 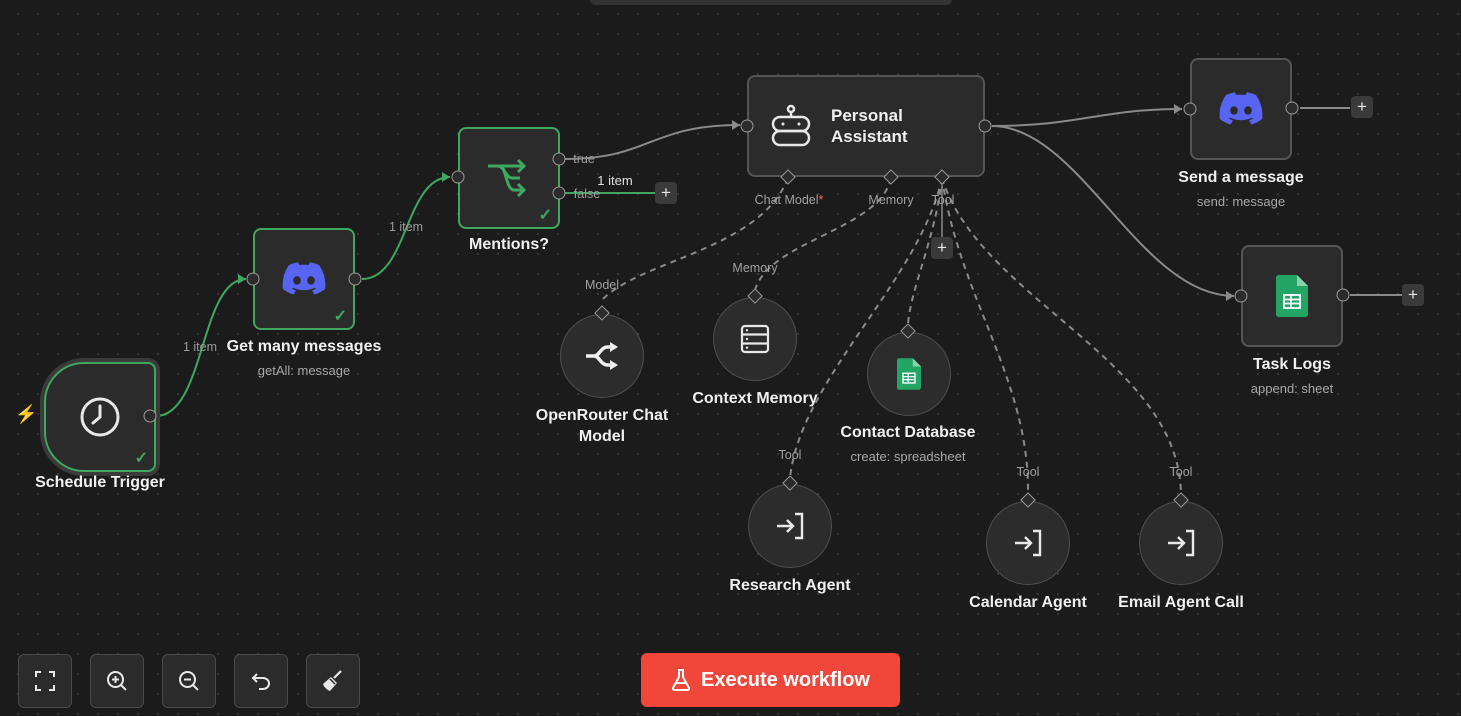 I want to click on task-logs-label: Task Logs, so click(x=1292, y=364).